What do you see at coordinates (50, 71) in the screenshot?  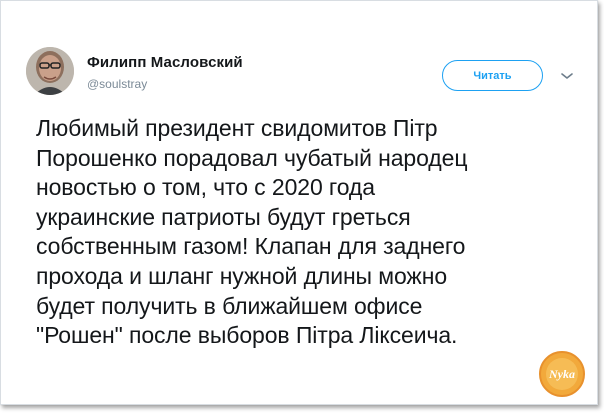 I see `avatar` at bounding box center [50, 71].